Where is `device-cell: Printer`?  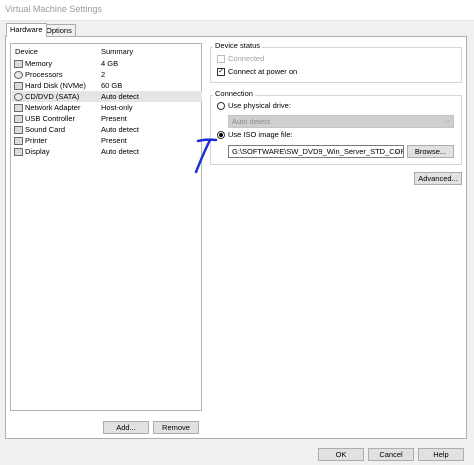 device-cell: Printer is located at coordinates (30, 140).